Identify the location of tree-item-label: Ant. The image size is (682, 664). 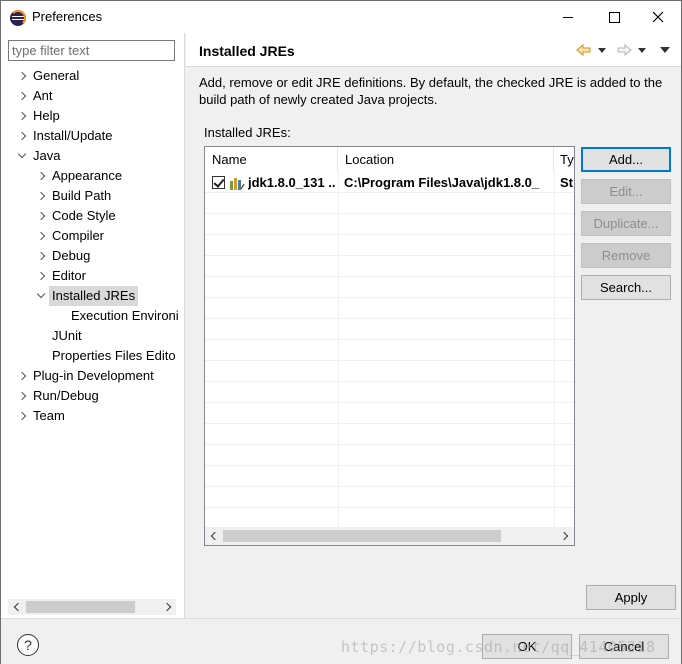
(43, 95).